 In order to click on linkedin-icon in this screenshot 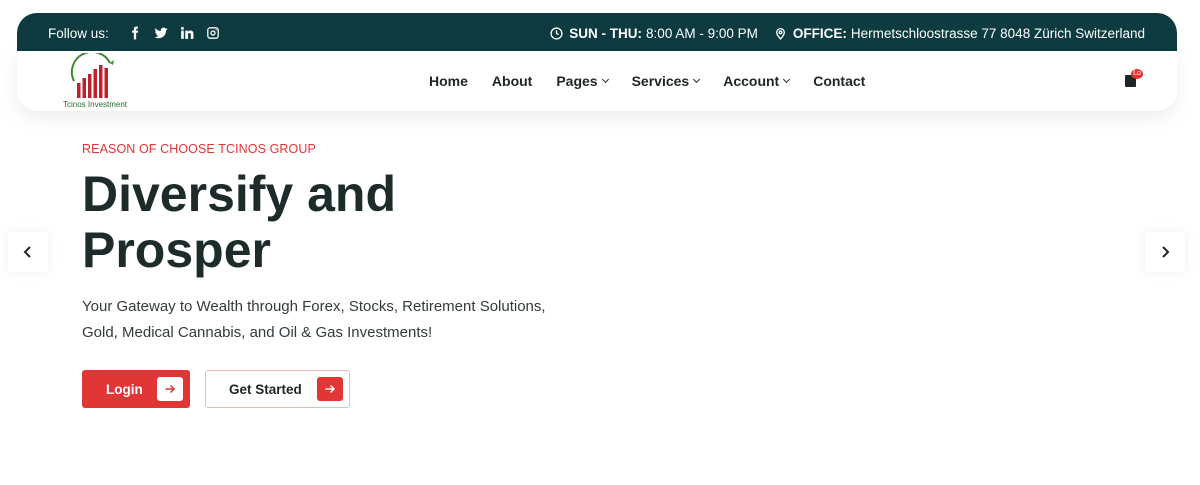, I will do `click(187, 33)`.